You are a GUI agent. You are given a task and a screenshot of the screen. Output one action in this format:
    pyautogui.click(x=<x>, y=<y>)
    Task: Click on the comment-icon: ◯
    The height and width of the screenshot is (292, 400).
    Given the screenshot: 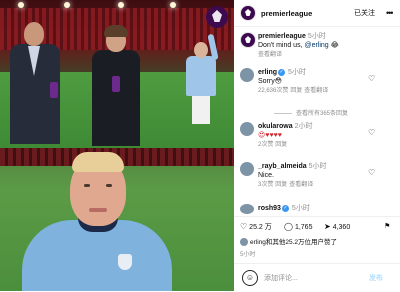 What is the action you would take?
    pyautogui.click(x=288, y=226)
    